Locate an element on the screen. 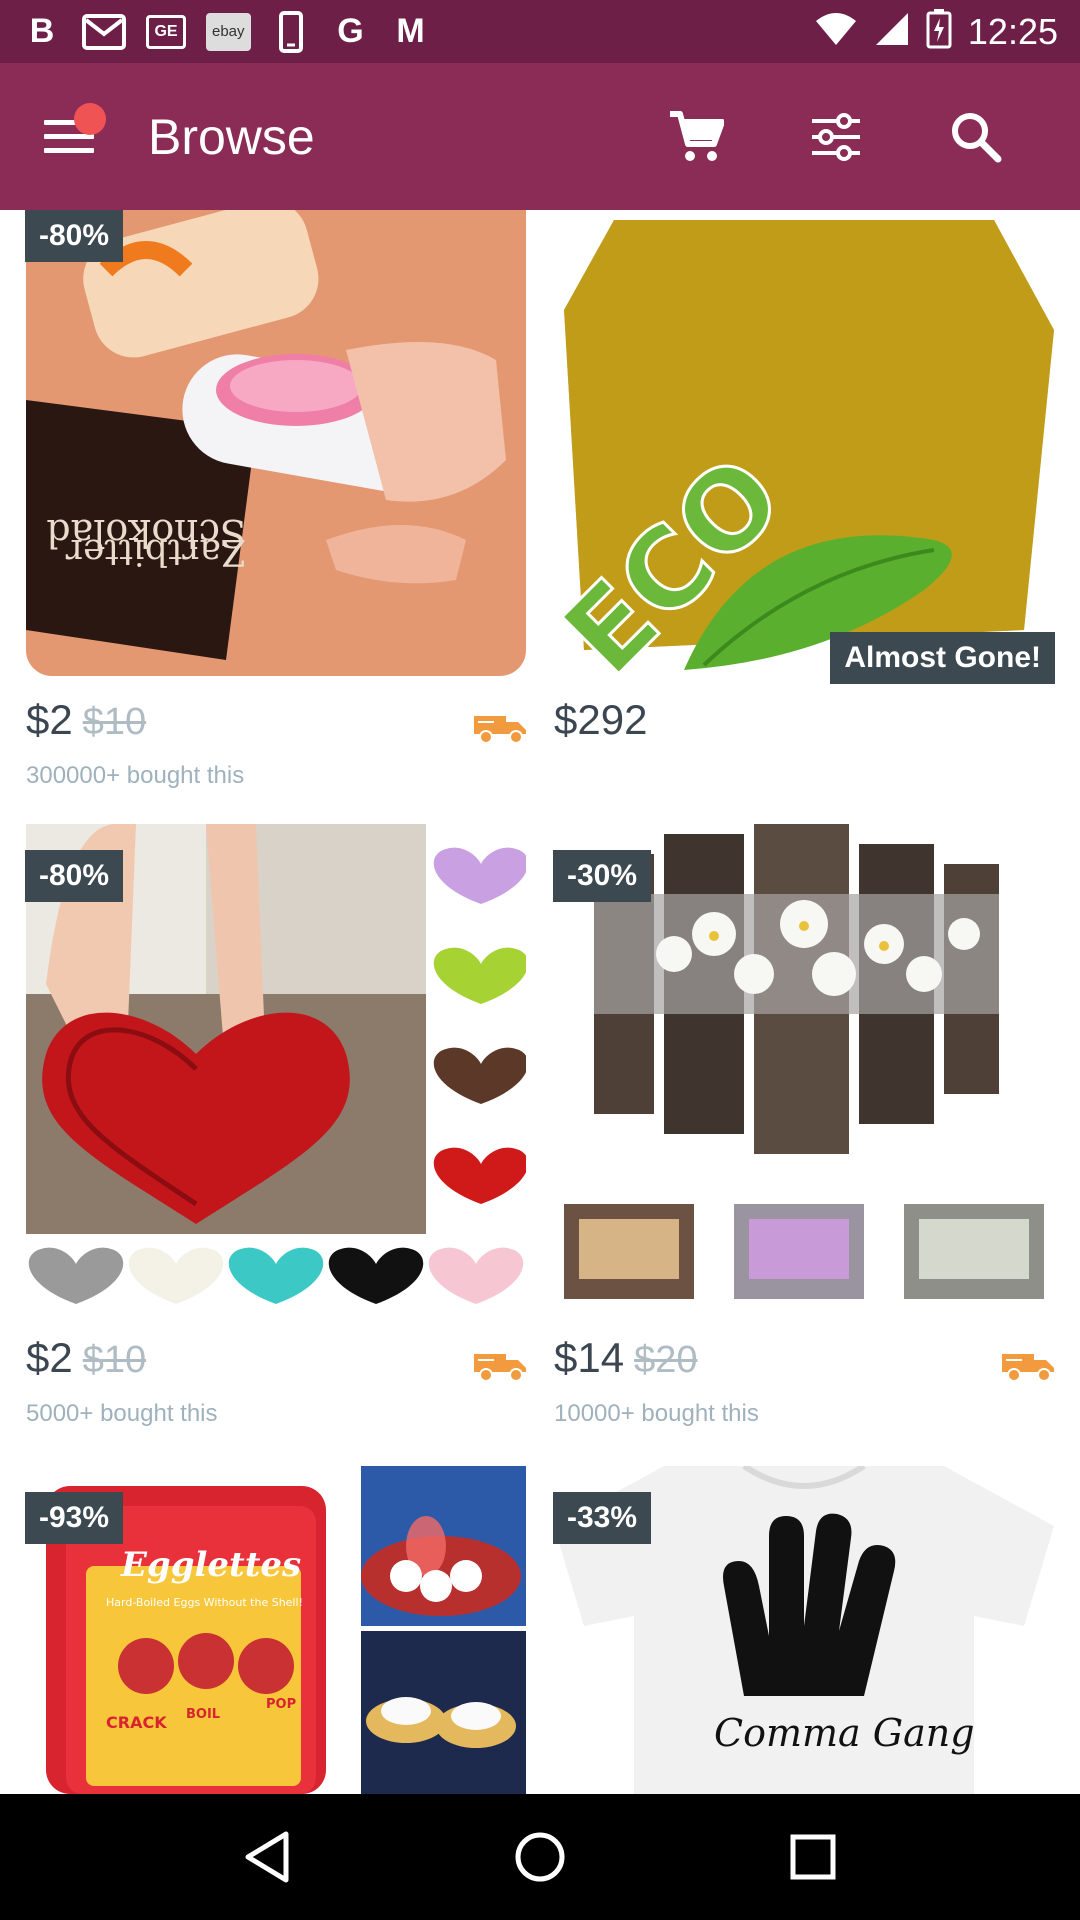 The height and width of the screenshot is (1920, 1080). product-card: -30% $14 $20 10000+ bought this is located at coordinates (803, 1125).